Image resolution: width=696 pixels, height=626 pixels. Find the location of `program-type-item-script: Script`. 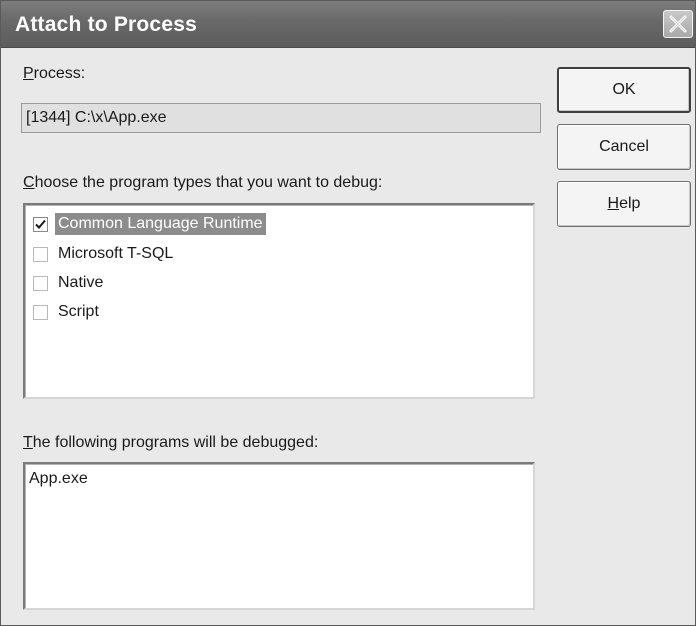

program-type-item-script: Script is located at coordinates (67, 312).